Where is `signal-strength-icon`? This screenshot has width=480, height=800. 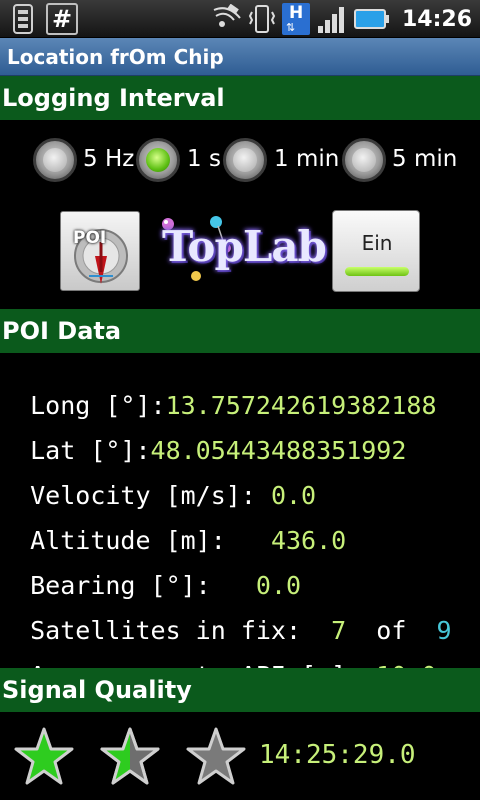 signal-strength-icon is located at coordinates (330, 20).